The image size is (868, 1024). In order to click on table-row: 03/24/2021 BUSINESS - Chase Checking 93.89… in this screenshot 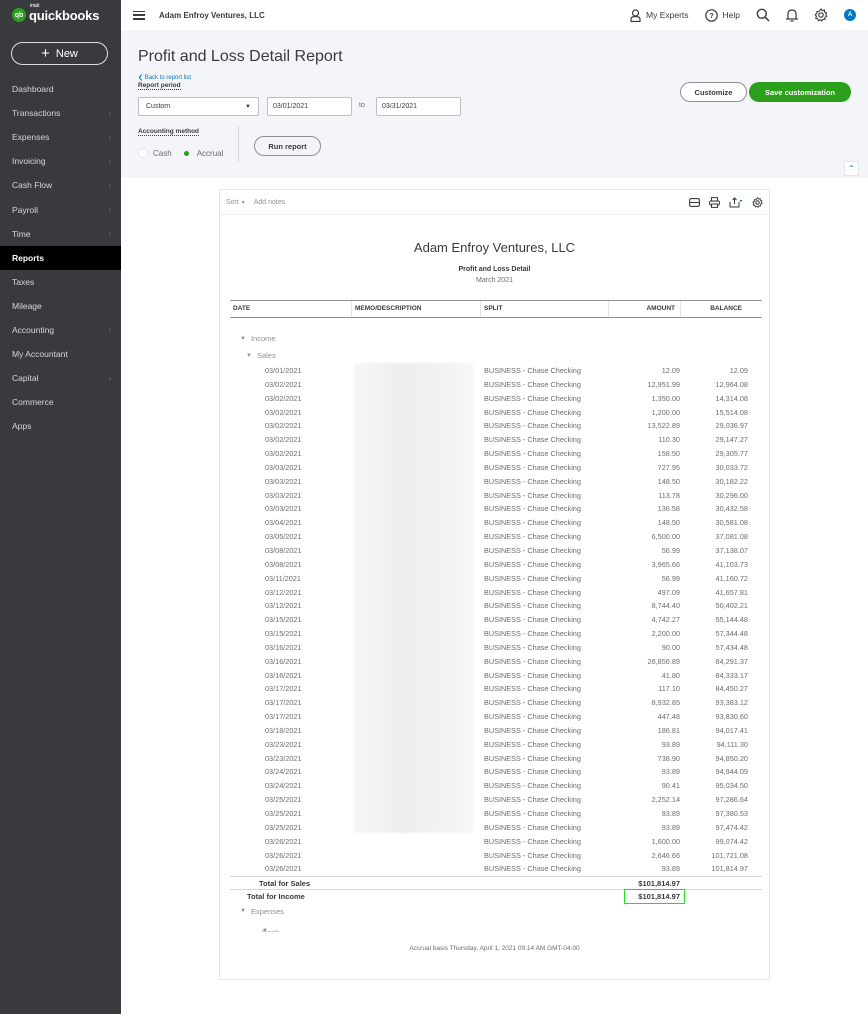, I will do `click(496, 772)`.